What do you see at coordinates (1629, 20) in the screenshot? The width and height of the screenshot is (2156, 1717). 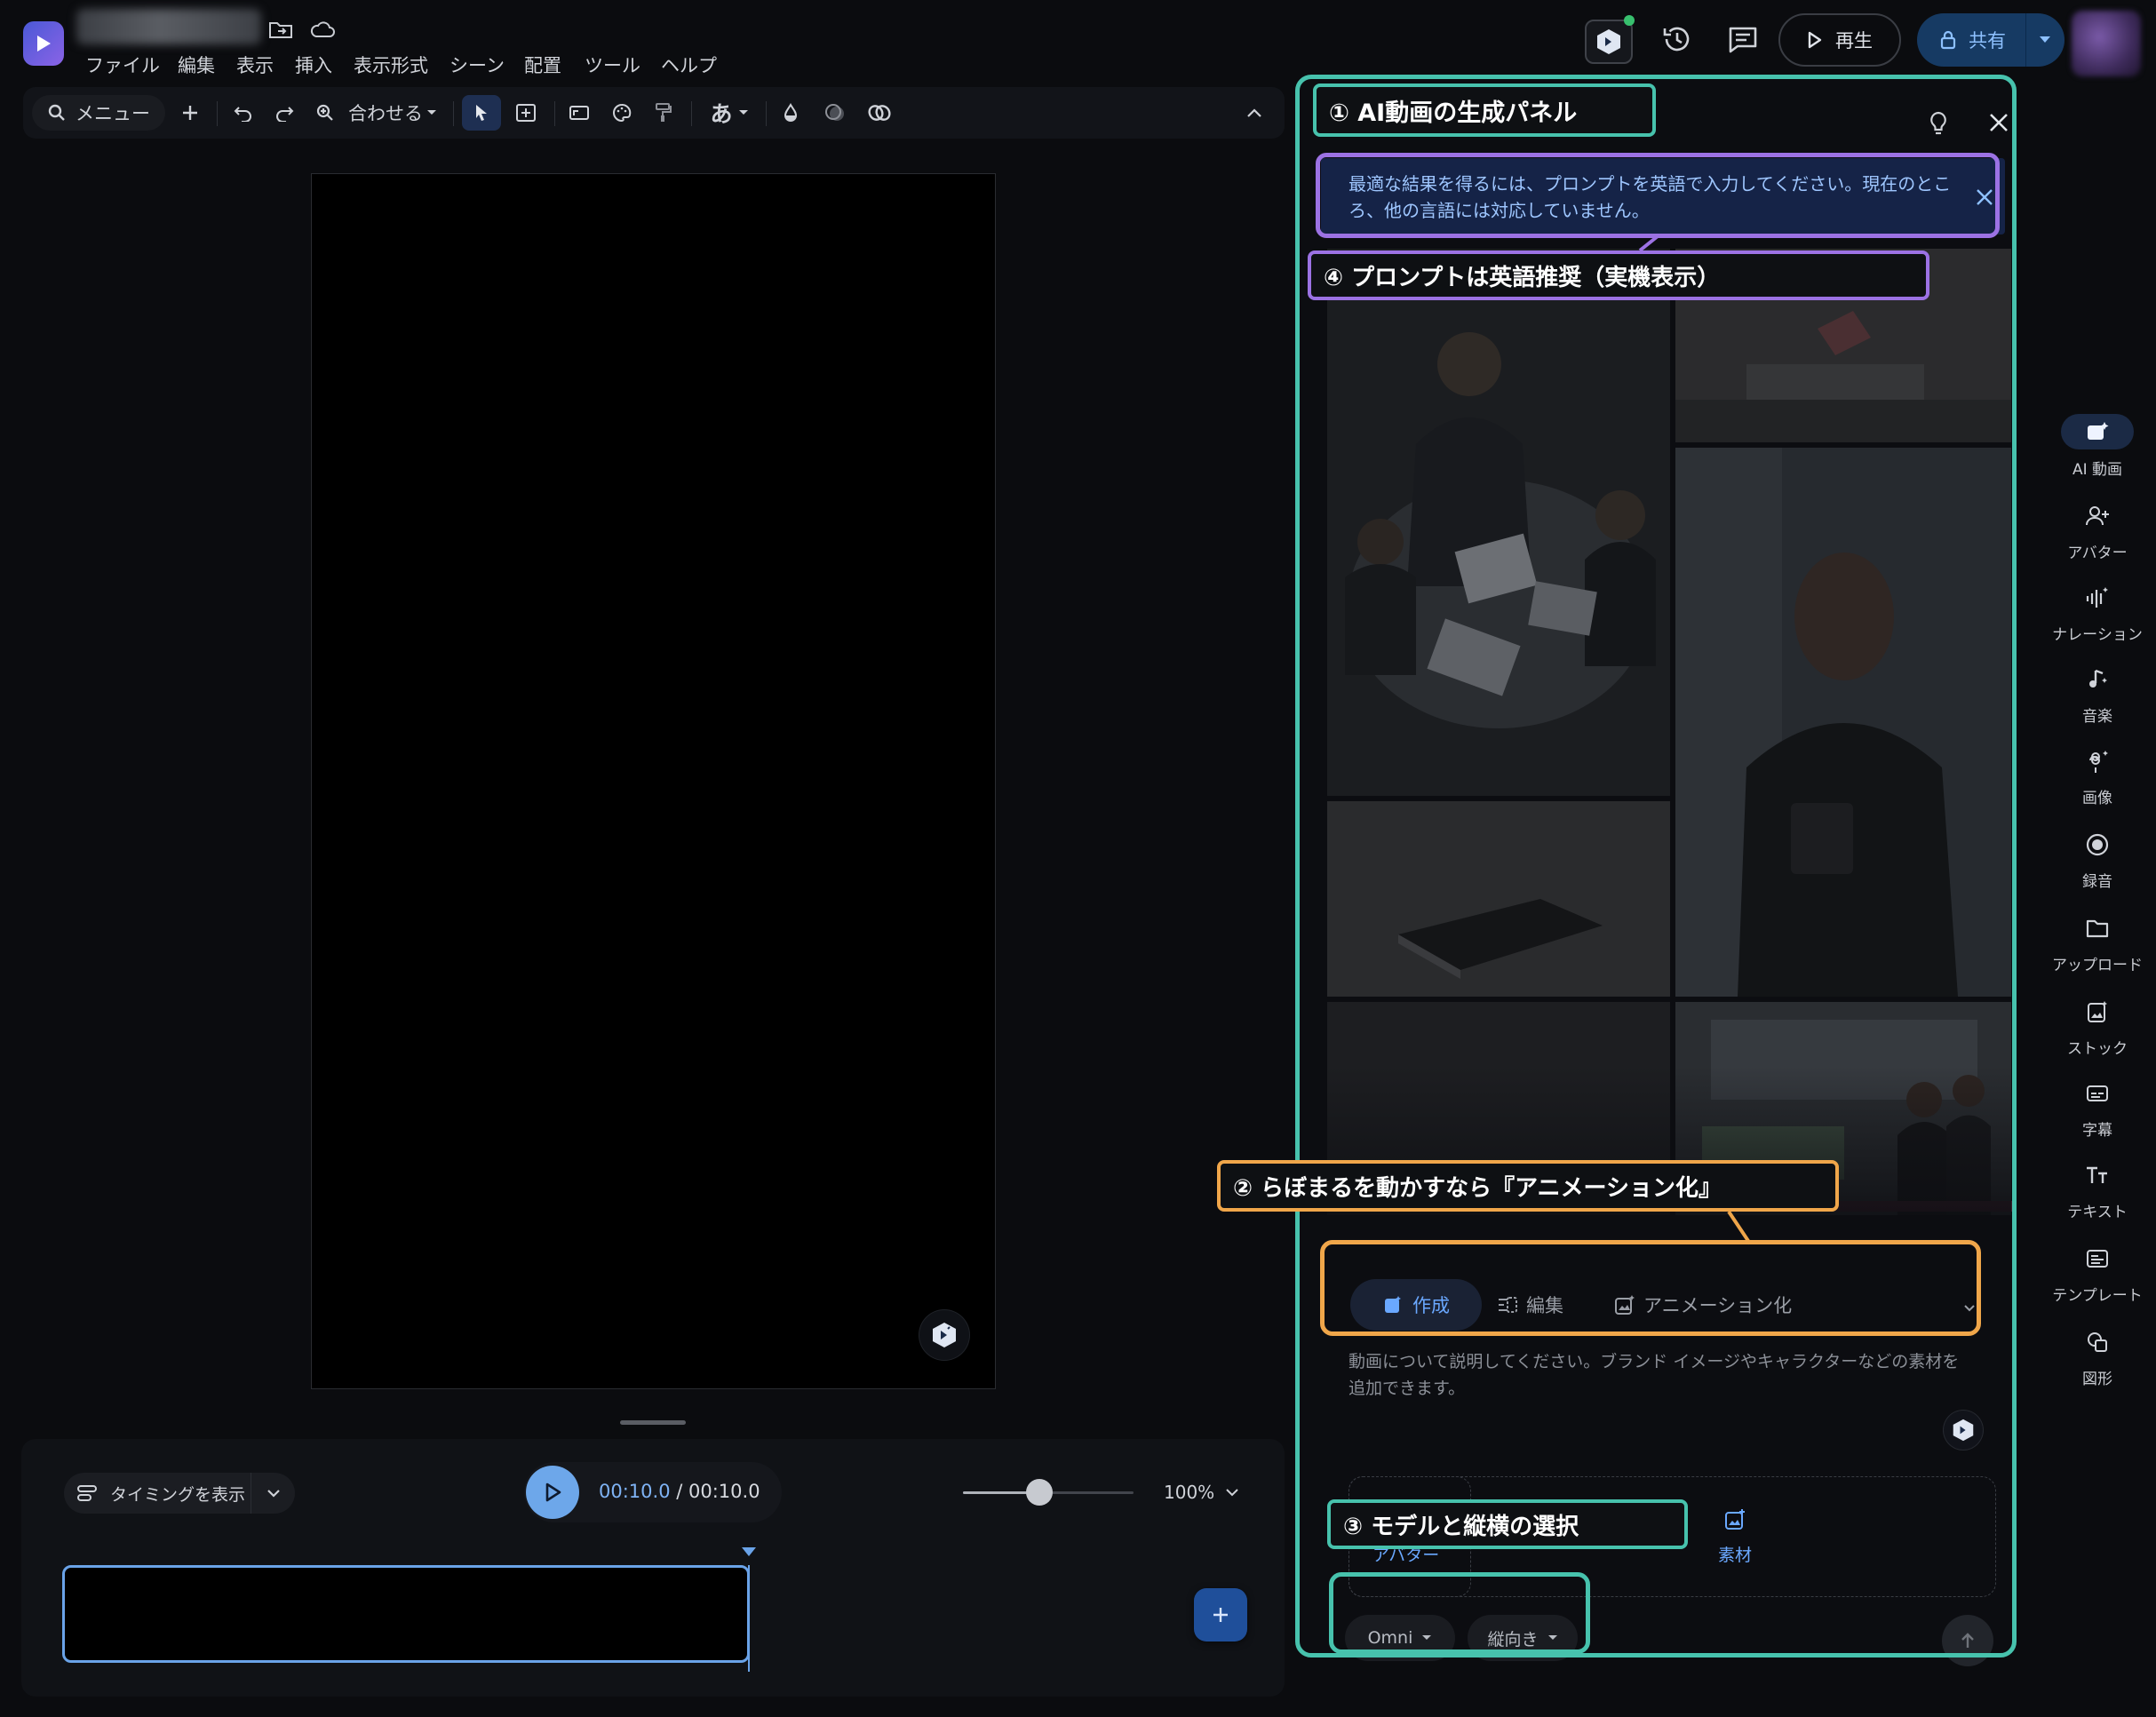 I see `status-dot` at bounding box center [1629, 20].